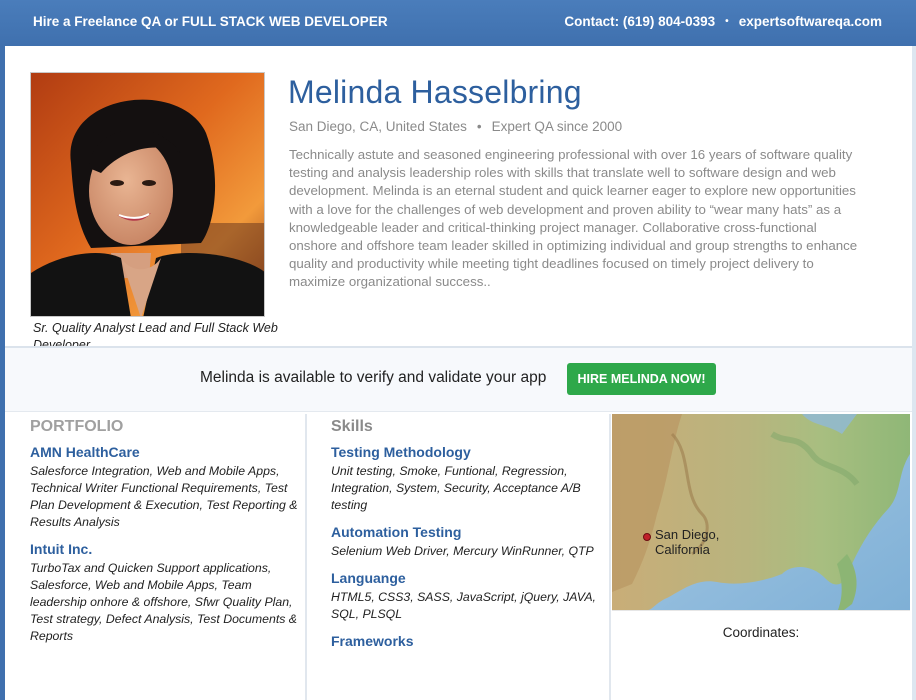 The image size is (916, 700). I want to click on hire-now-button: HIRE MELINDA NOW!, so click(641, 379).